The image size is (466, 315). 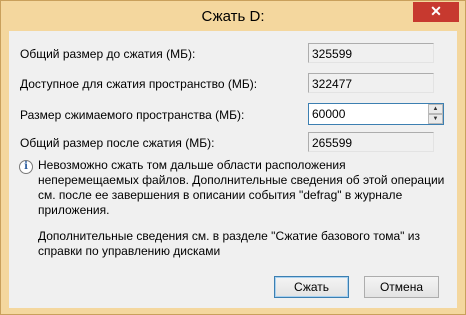 What do you see at coordinates (401, 287) in the screenshot?
I see `cancel-button: Отмена` at bounding box center [401, 287].